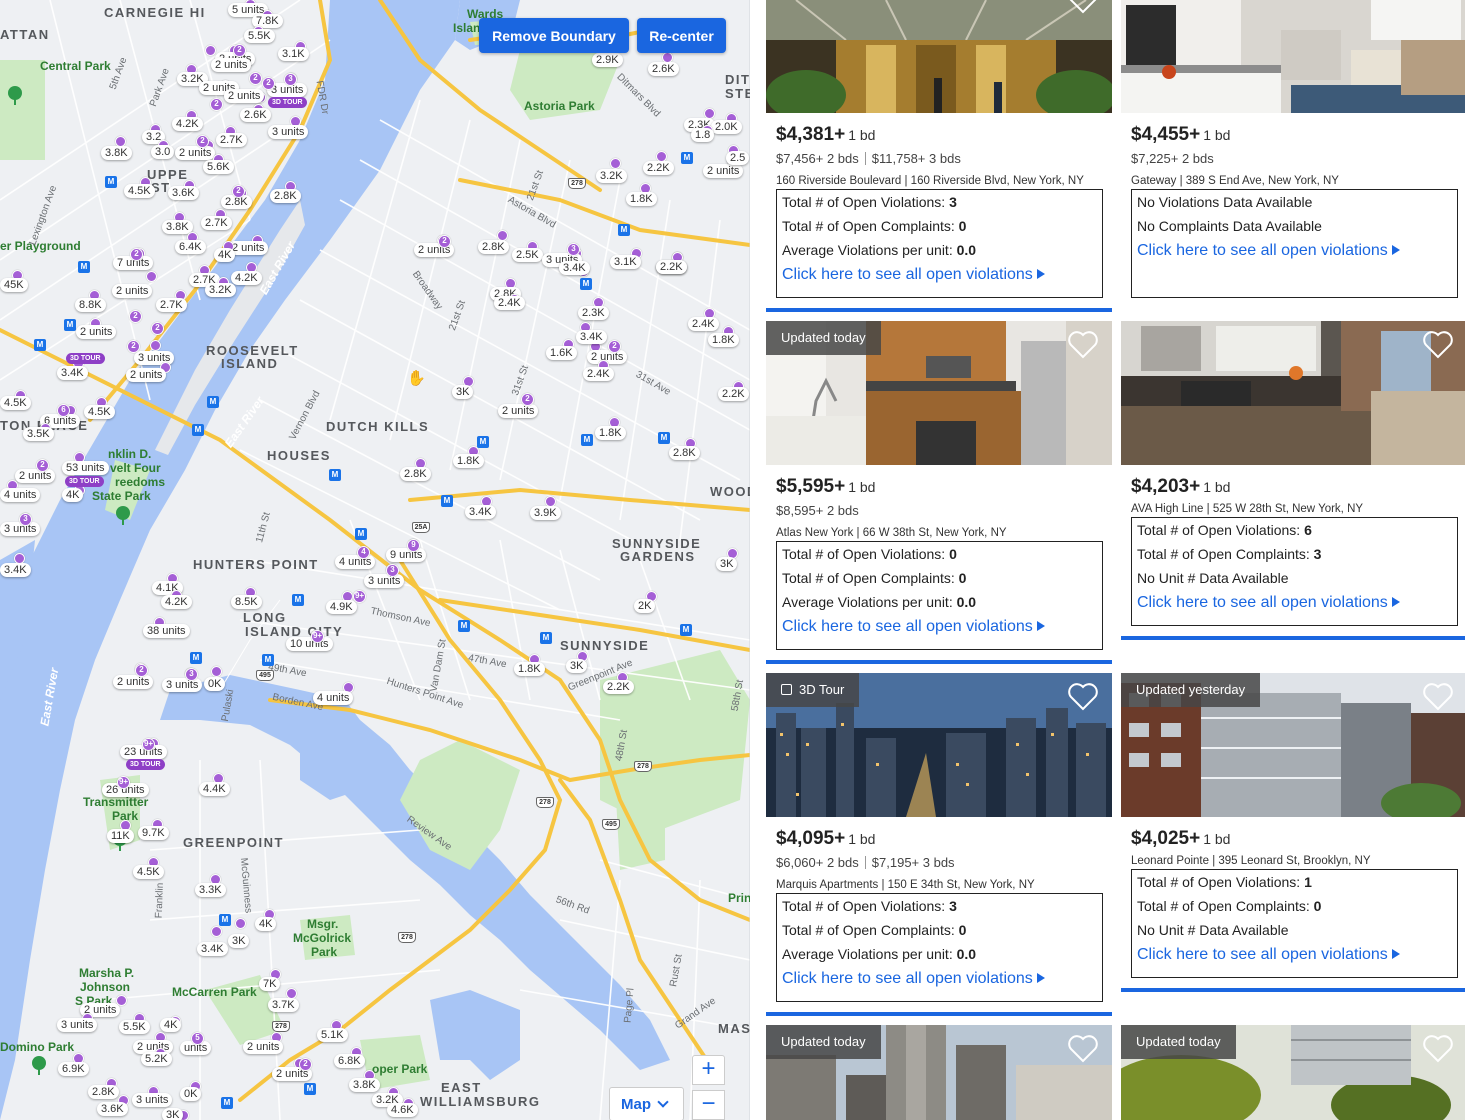 The height and width of the screenshot is (1120, 1465). I want to click on listing-photo: Updated yesterday, so click(1293, 745).